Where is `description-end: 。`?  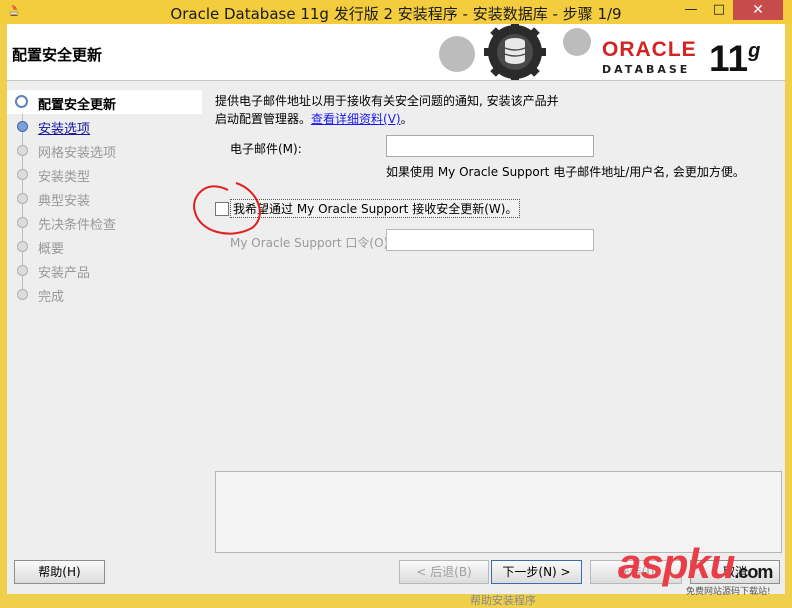
description-end: 。 is located at coordinates (406, 119).